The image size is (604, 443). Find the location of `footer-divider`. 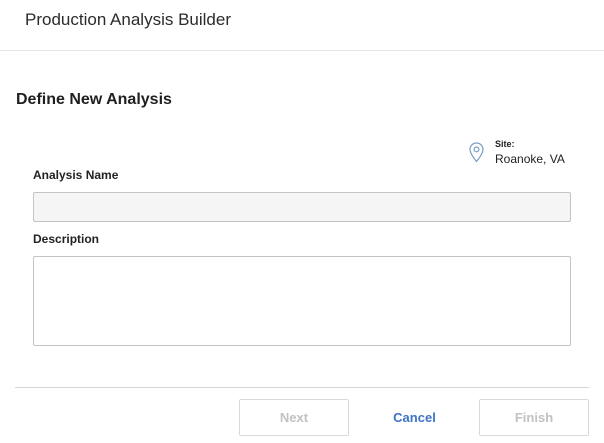

footer-divider is located at coordinates (302, 387).